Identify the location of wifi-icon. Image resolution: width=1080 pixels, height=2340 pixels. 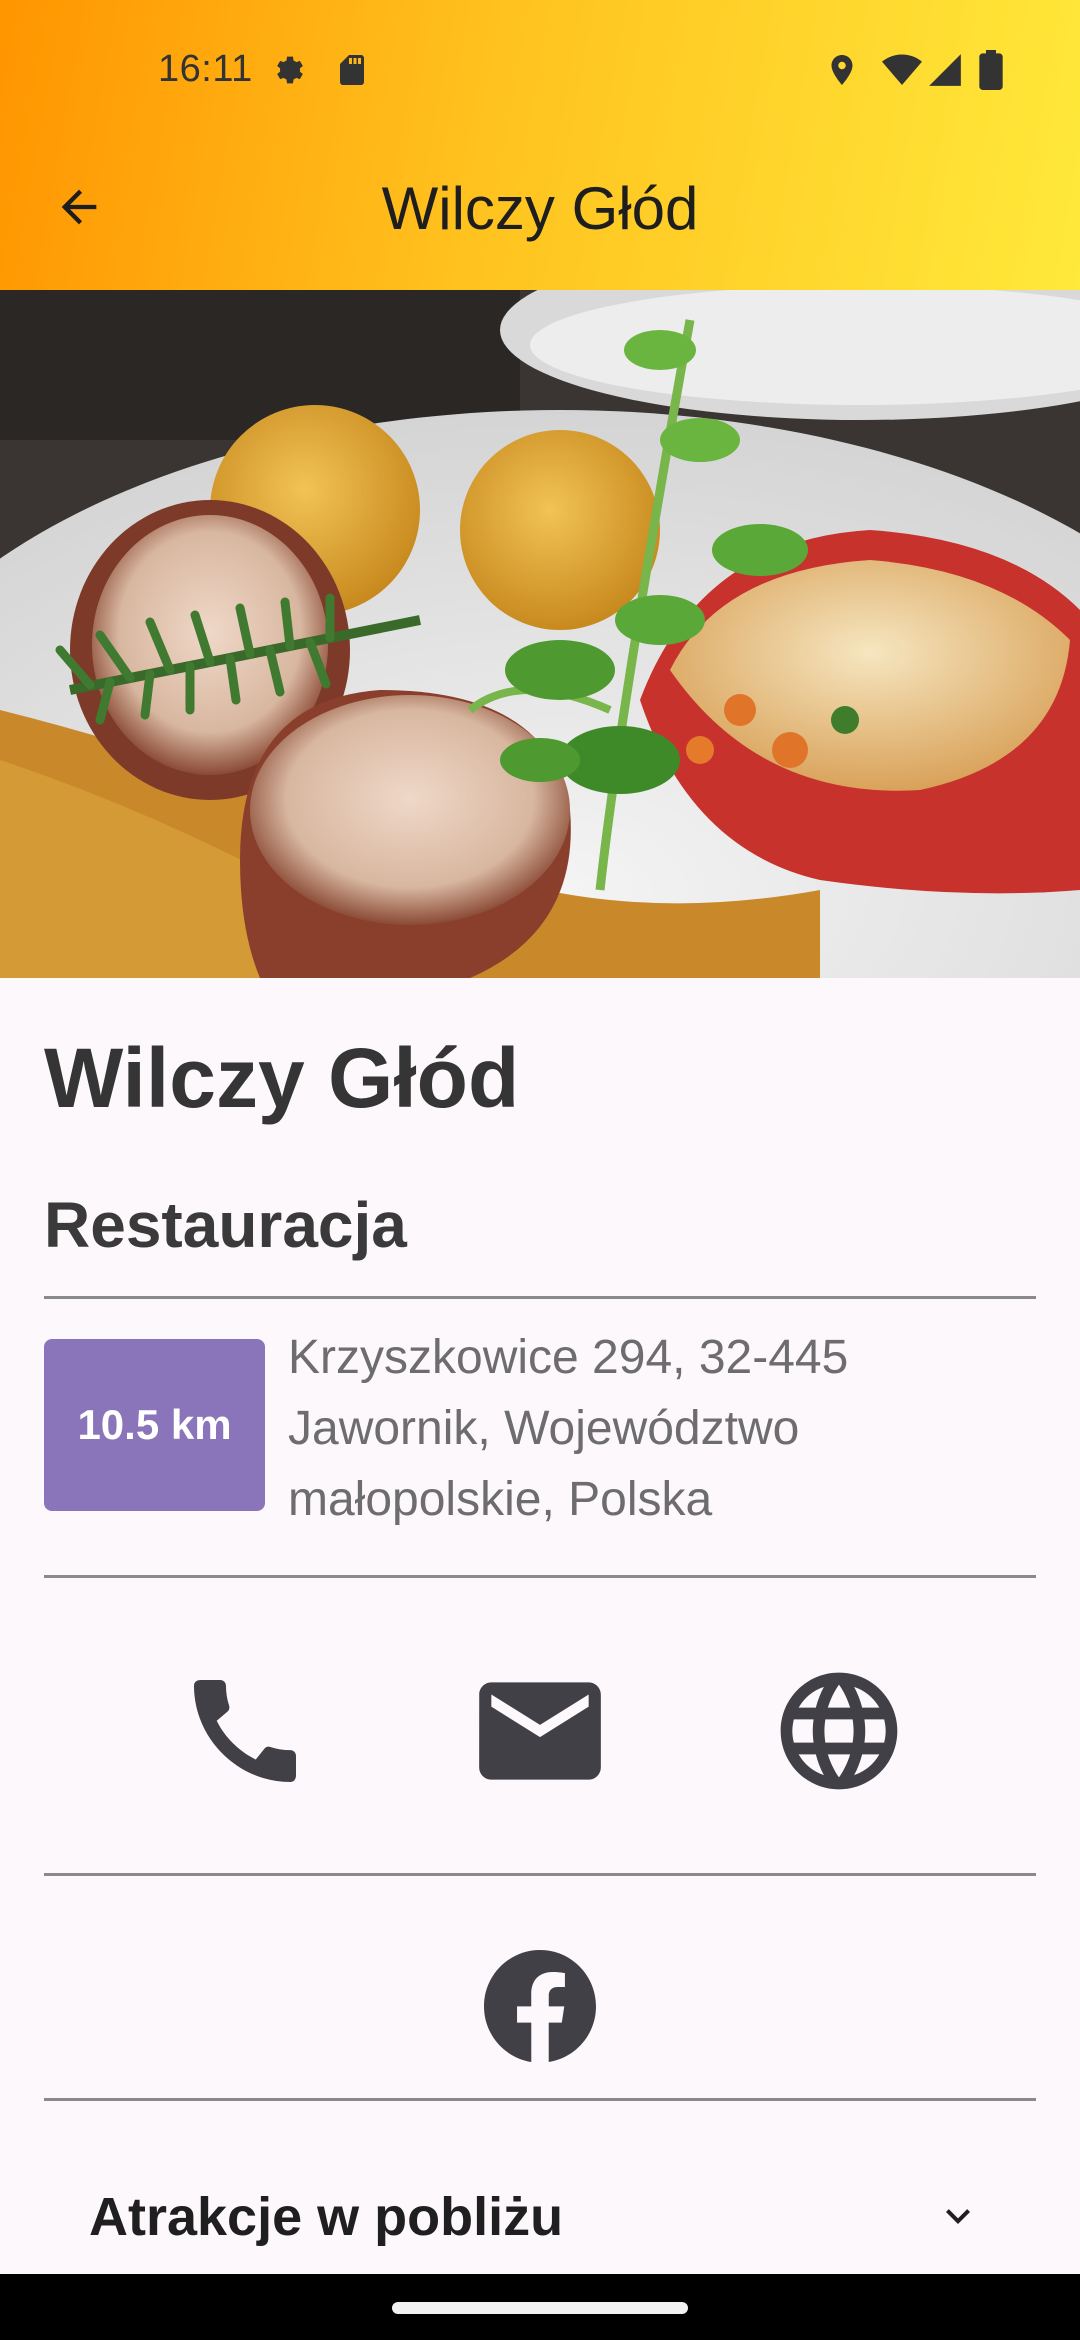
(902, 72).